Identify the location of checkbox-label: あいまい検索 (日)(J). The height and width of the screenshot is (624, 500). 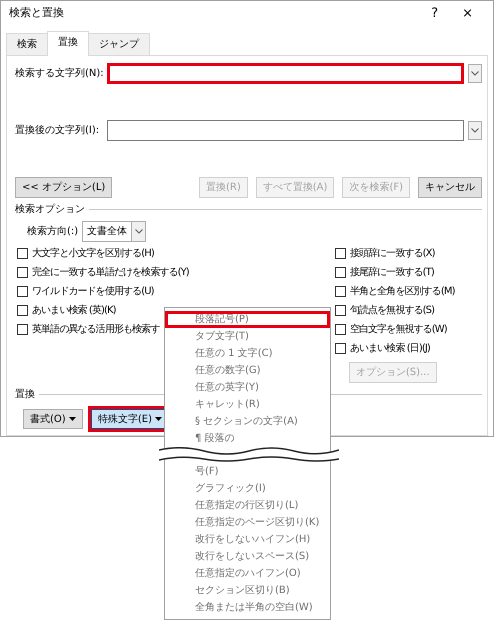
(390, 349).